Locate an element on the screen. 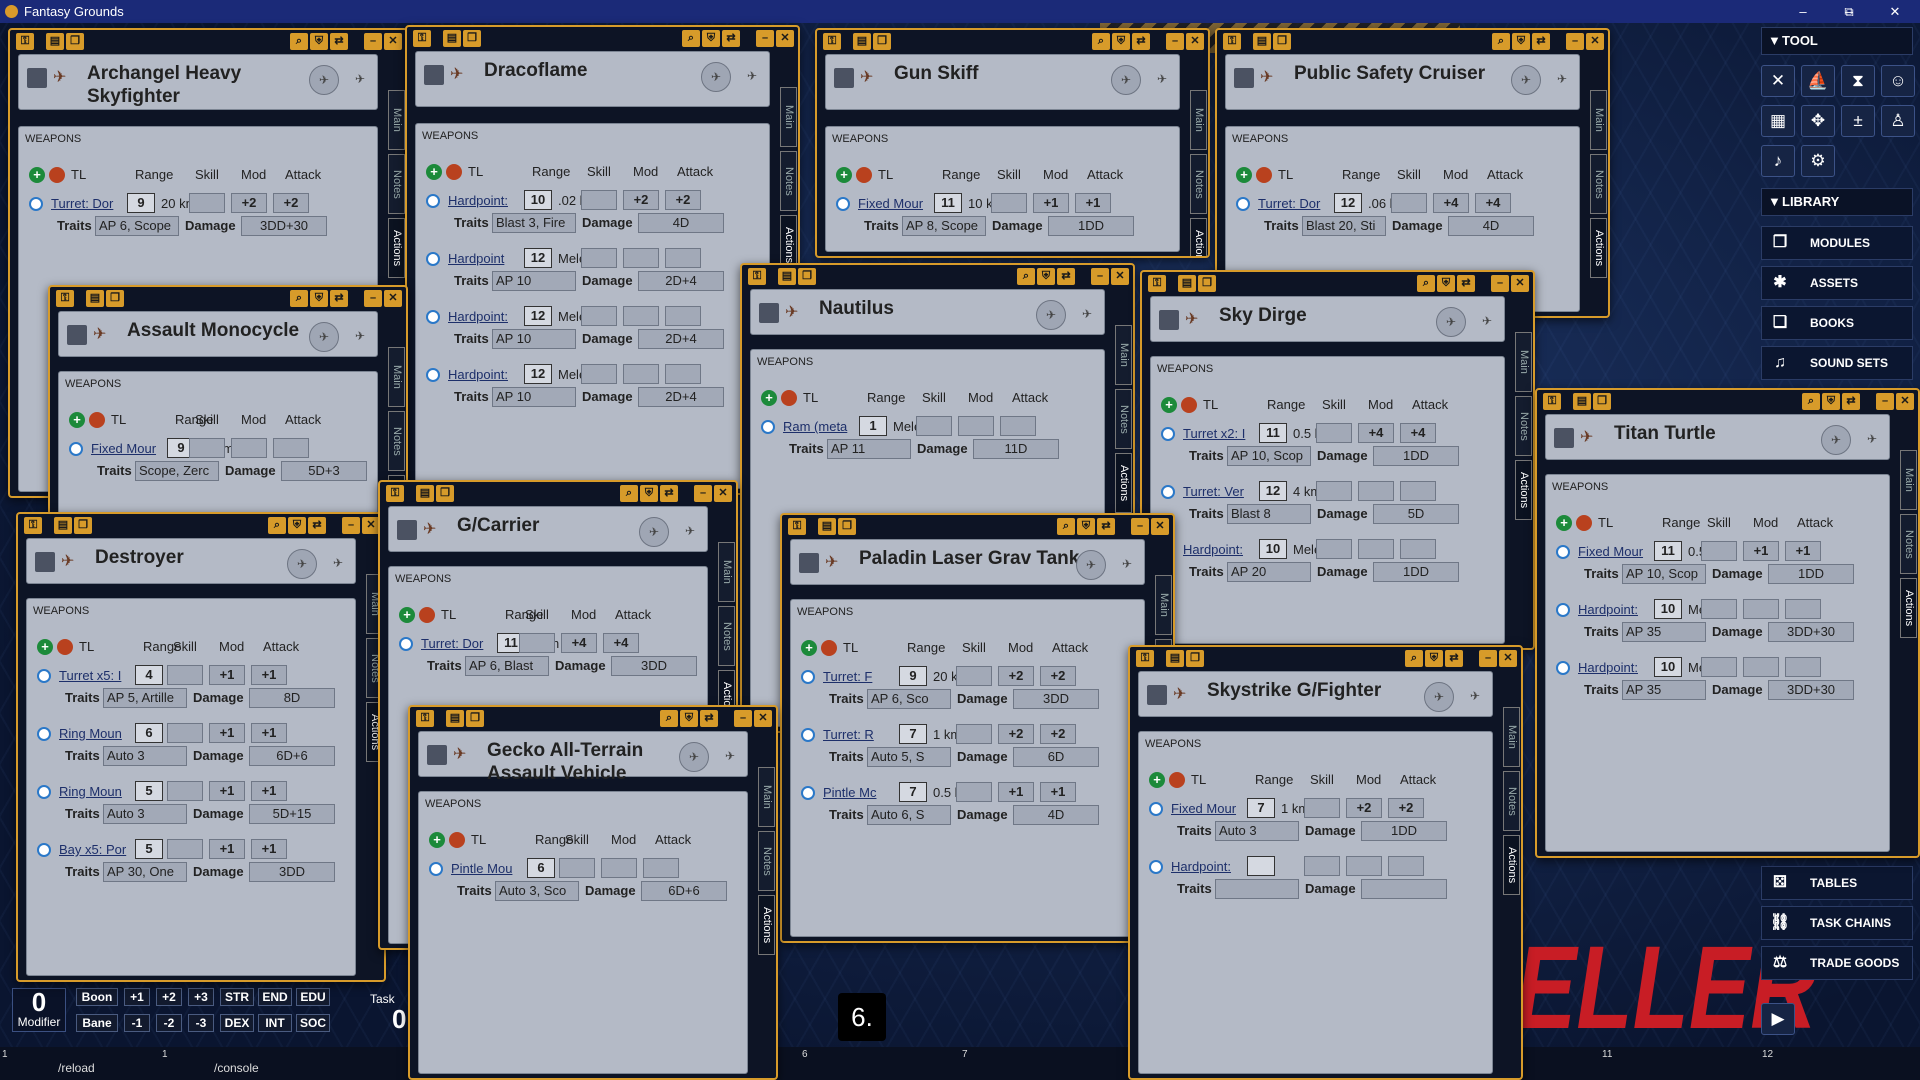 This screenshot has height=1080, width=1920. minimize-button-2: – is located at coordinates (1803, 11).